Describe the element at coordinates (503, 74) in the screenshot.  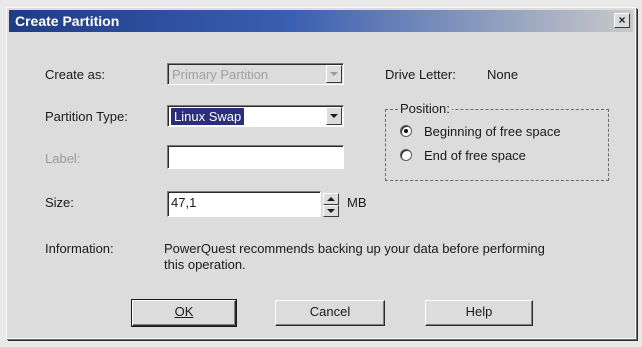
I see `drive-letter-value: None` at that location.